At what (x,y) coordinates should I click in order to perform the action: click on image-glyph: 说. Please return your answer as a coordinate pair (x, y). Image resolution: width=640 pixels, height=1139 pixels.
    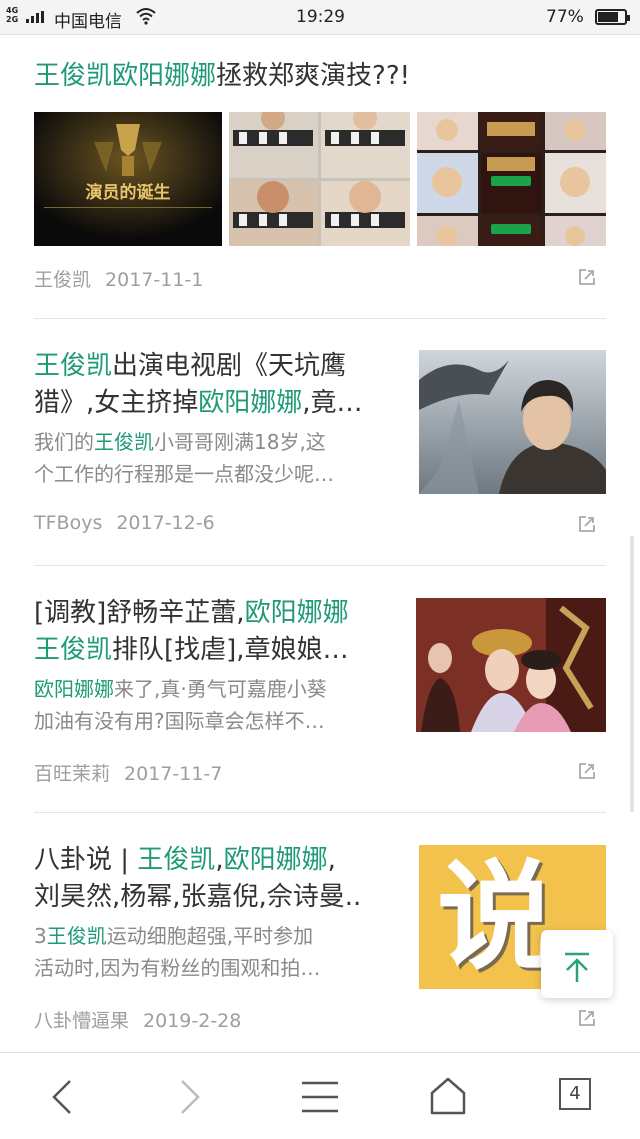
    Looking at the image, I should click on (496, 917).